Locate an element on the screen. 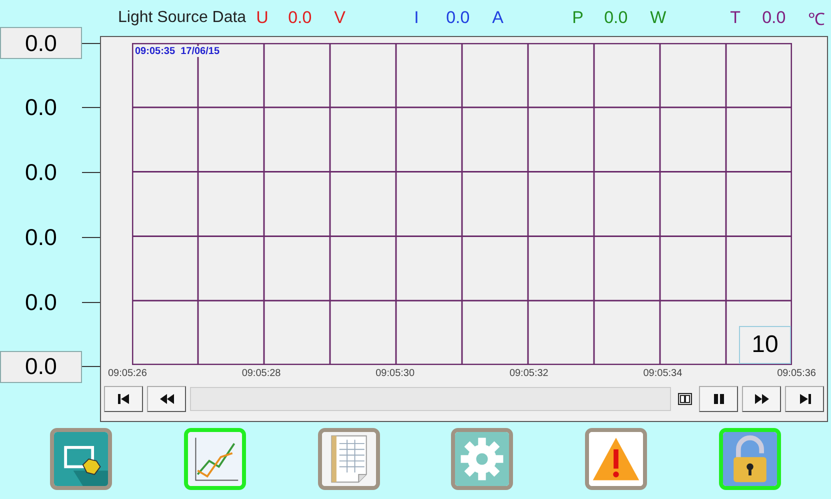 The width and height of the screenshot is (831, 499). panel-title: Light Source Data is located at coordinates (182, 18).